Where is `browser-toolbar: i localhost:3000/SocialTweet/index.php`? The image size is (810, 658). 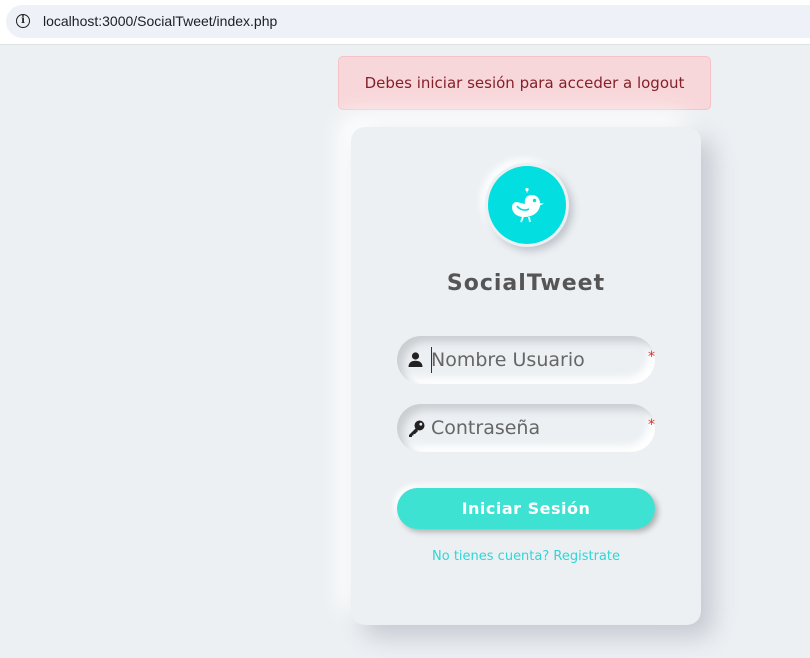 browser-toolbar: i localhost:3000/SocialTweet/index.php is located at coordinates (405, 22).